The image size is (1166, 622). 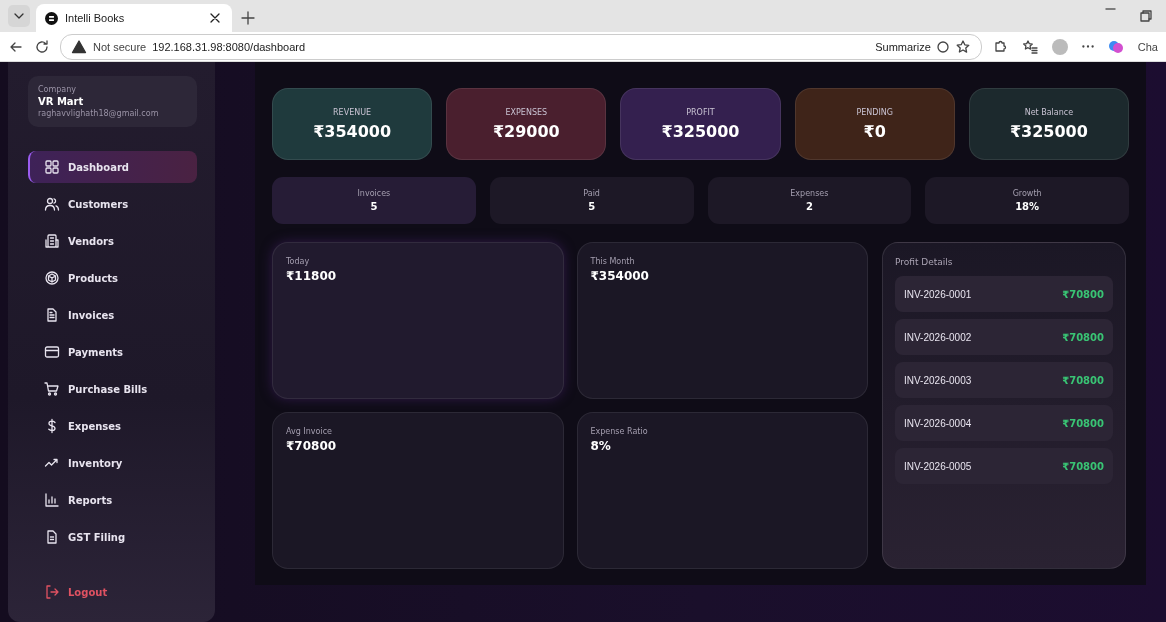 I want to click on reload-icon, so click(x=42, y=46).